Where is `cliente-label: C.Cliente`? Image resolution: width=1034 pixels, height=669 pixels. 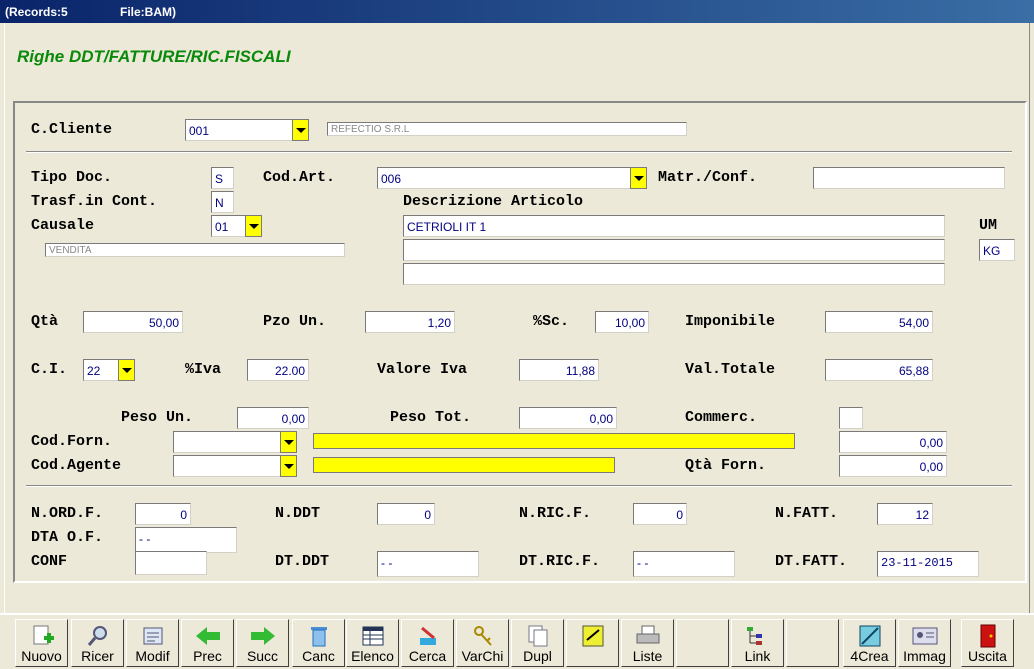
cliente-label: C.Cliente is located at coordinates (72, 129).